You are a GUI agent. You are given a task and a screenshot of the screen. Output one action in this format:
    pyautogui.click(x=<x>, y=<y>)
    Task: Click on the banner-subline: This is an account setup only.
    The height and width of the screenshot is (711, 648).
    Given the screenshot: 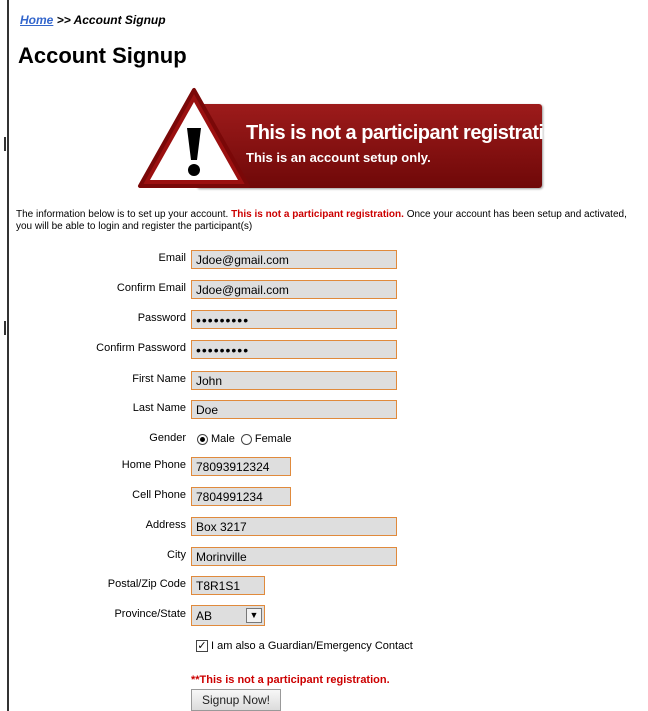 What is the action you would take?
    pyautogui.click(x=338, y=157)
    